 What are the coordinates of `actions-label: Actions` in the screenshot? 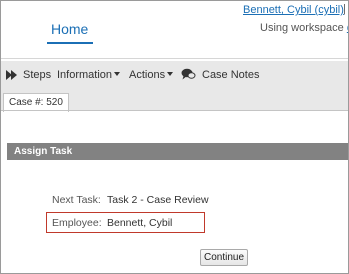 It's located at (147, 75).